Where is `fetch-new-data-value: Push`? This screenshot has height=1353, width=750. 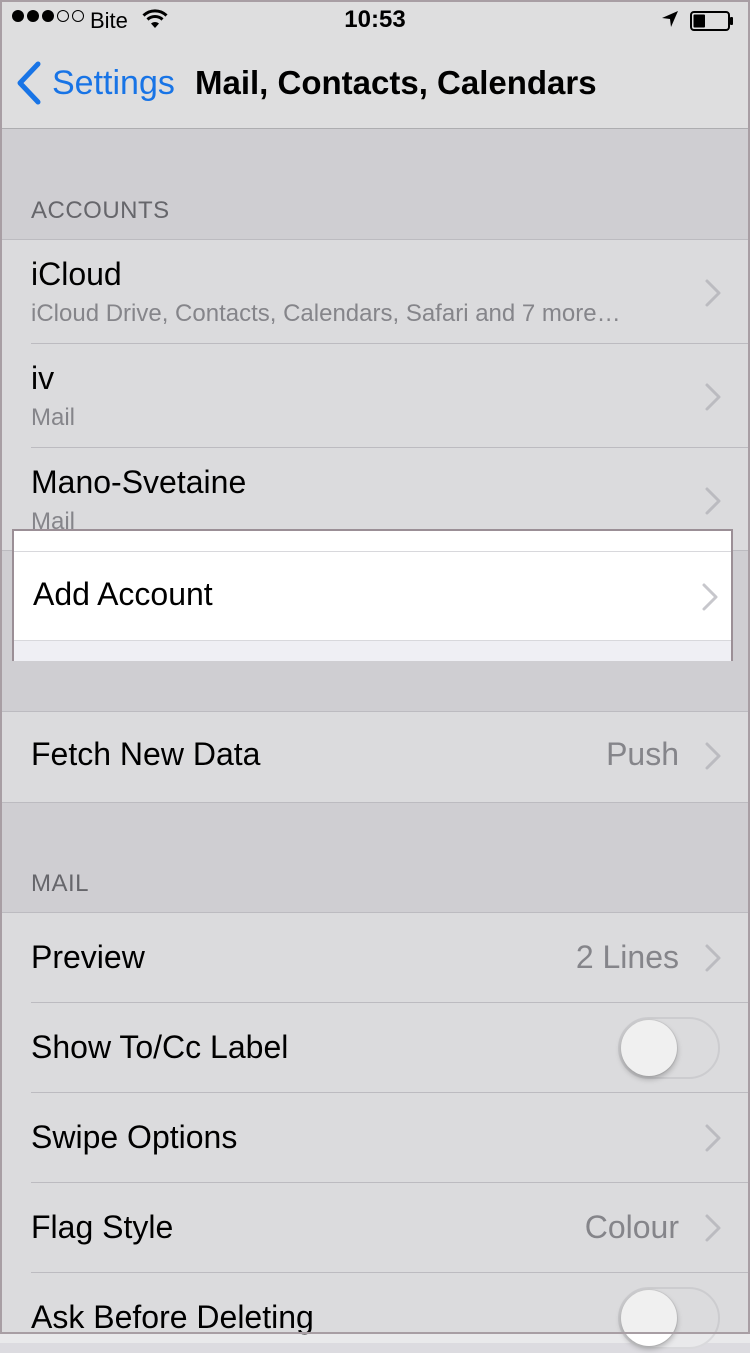
fetch-new-data-value: Push is located at coordinates (642, 754).